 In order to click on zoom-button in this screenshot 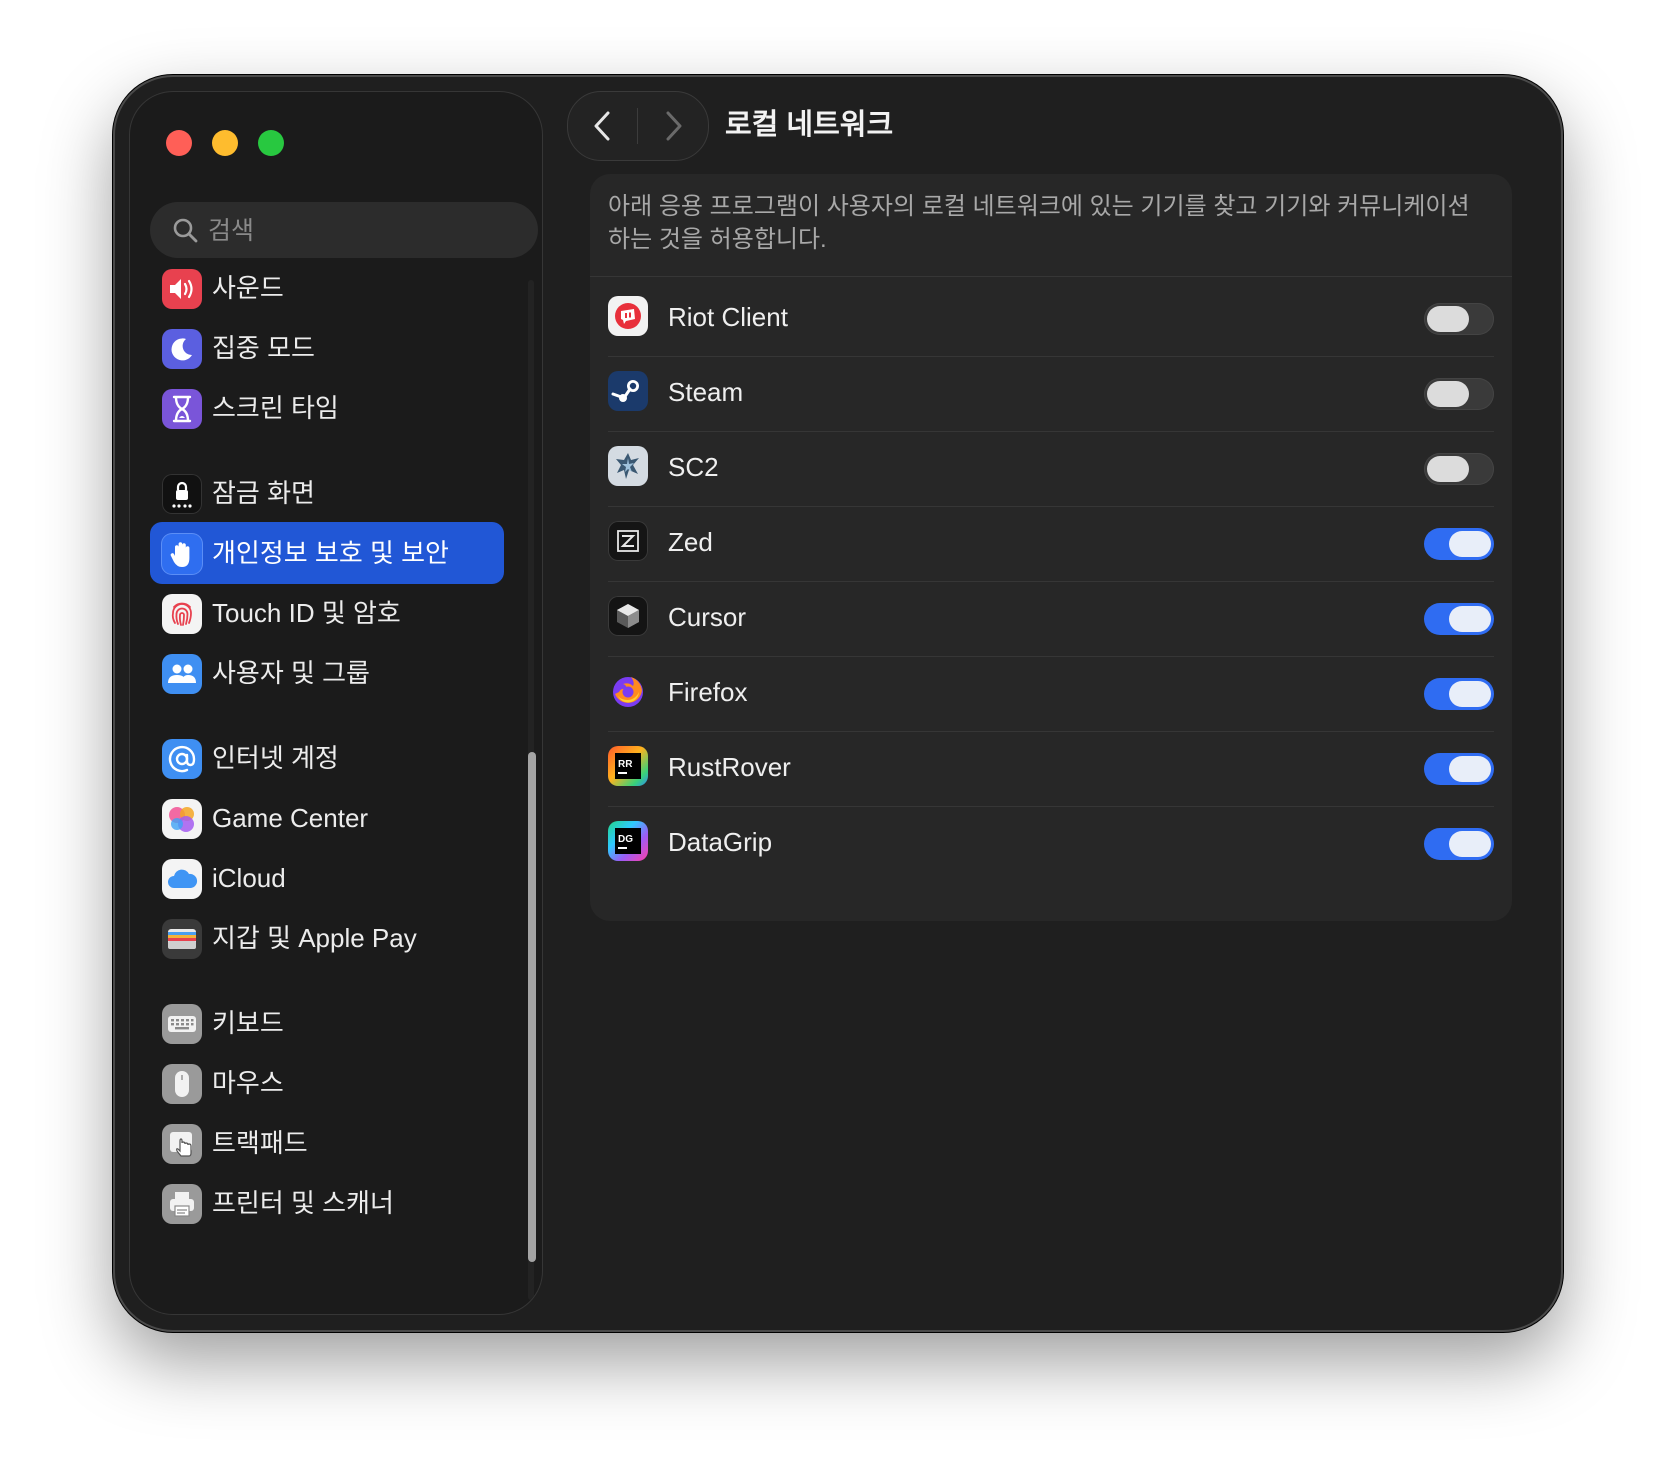, I will do `click(271, 143)`.